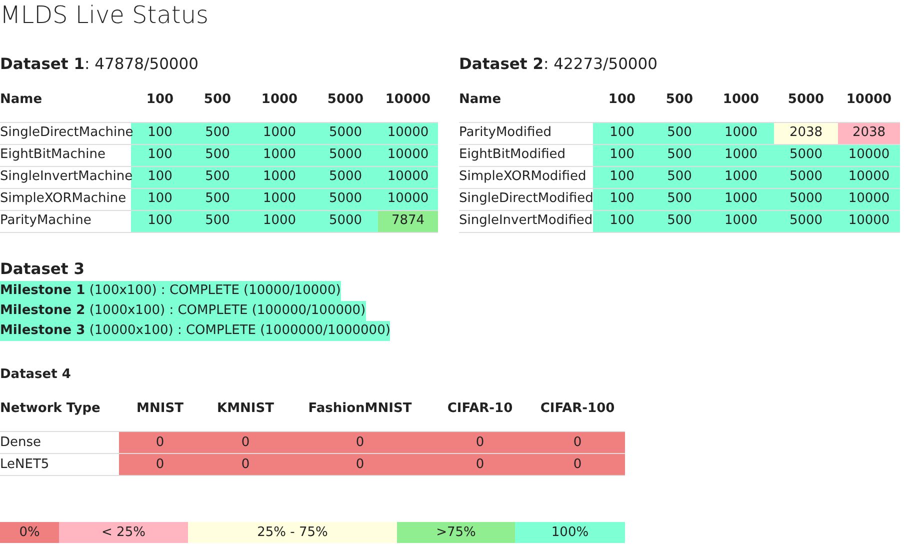  Describe the element at coordinates (100, 64) in the screenshot. I see `dataset-heading: Dataset 1: 47878/50000` at that location.